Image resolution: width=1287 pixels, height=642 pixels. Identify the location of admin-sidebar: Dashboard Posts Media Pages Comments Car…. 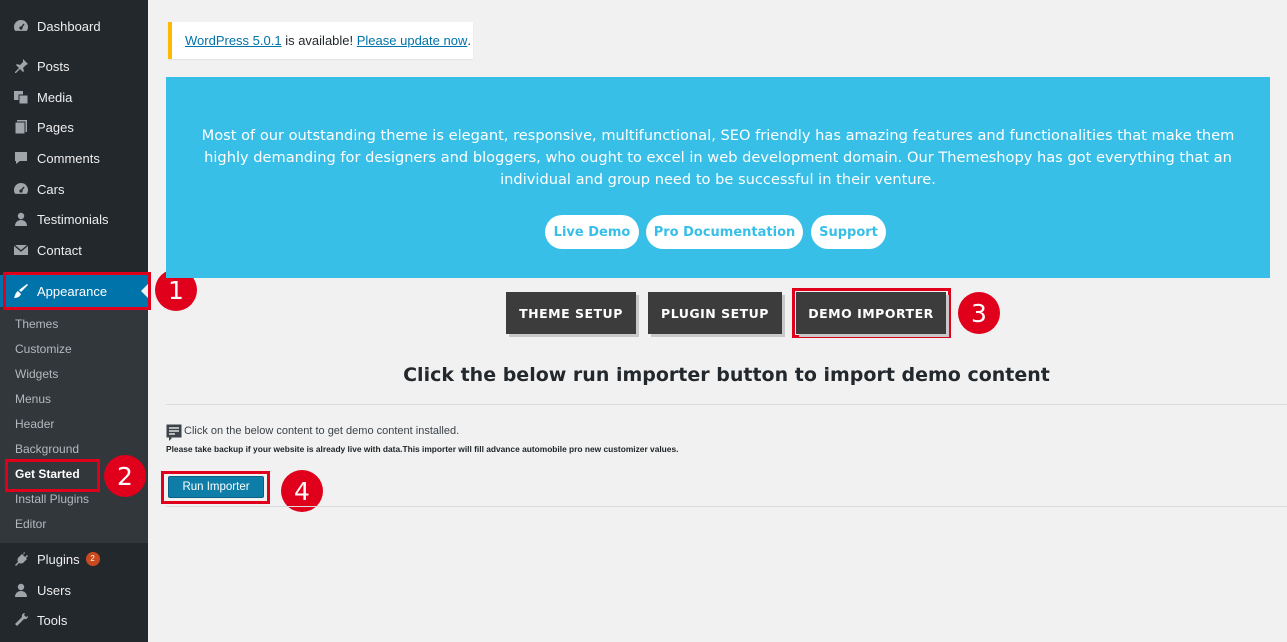
(74, 321).